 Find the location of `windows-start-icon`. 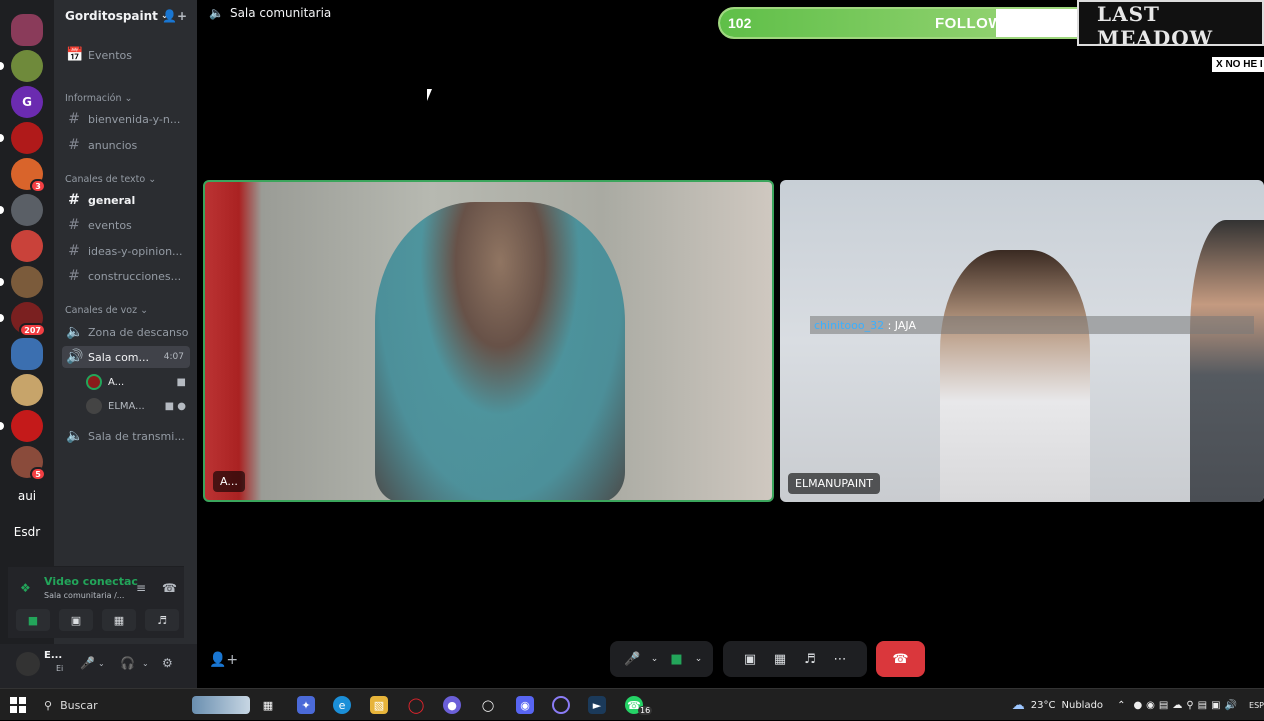

windows-start-icon is located at coordinates (18, 705).